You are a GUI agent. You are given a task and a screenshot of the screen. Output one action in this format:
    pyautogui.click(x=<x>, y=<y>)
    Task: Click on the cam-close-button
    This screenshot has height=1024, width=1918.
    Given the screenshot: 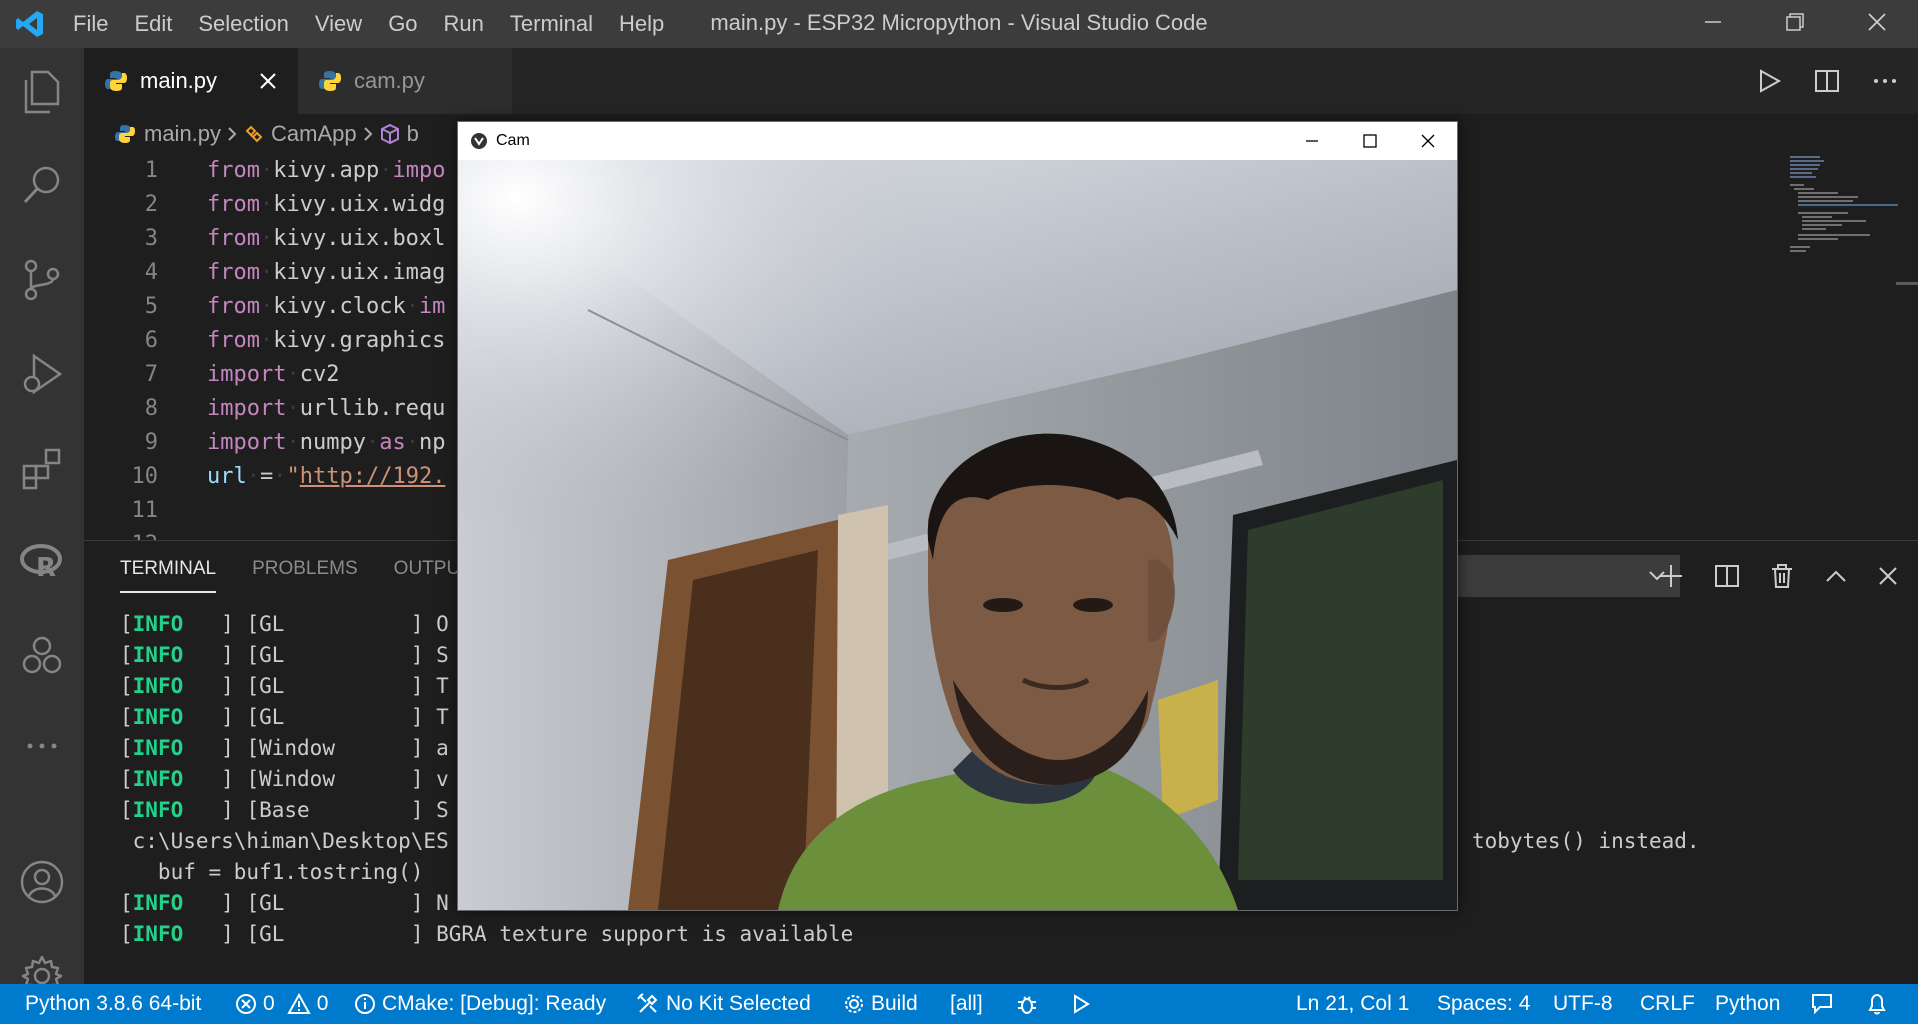 What is the action you would take?
    pyautogui.click(x=1428, y=141)
    